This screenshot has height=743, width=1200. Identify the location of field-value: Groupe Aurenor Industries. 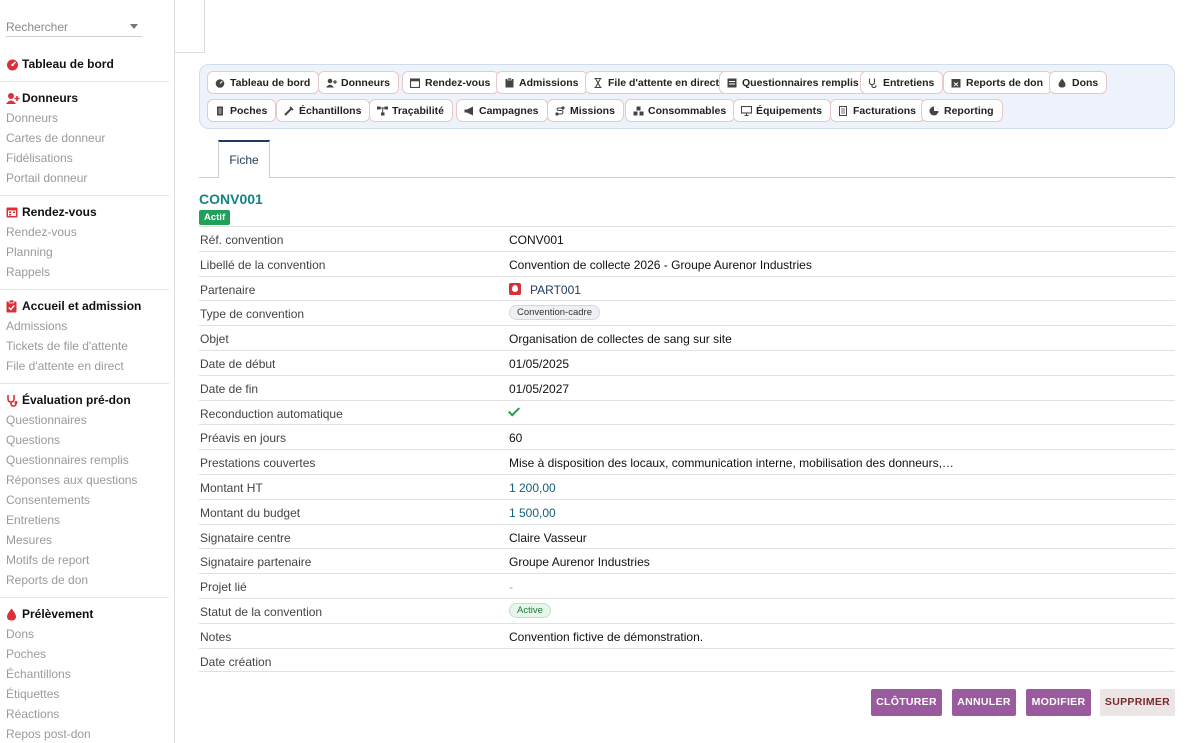
(579, 562).